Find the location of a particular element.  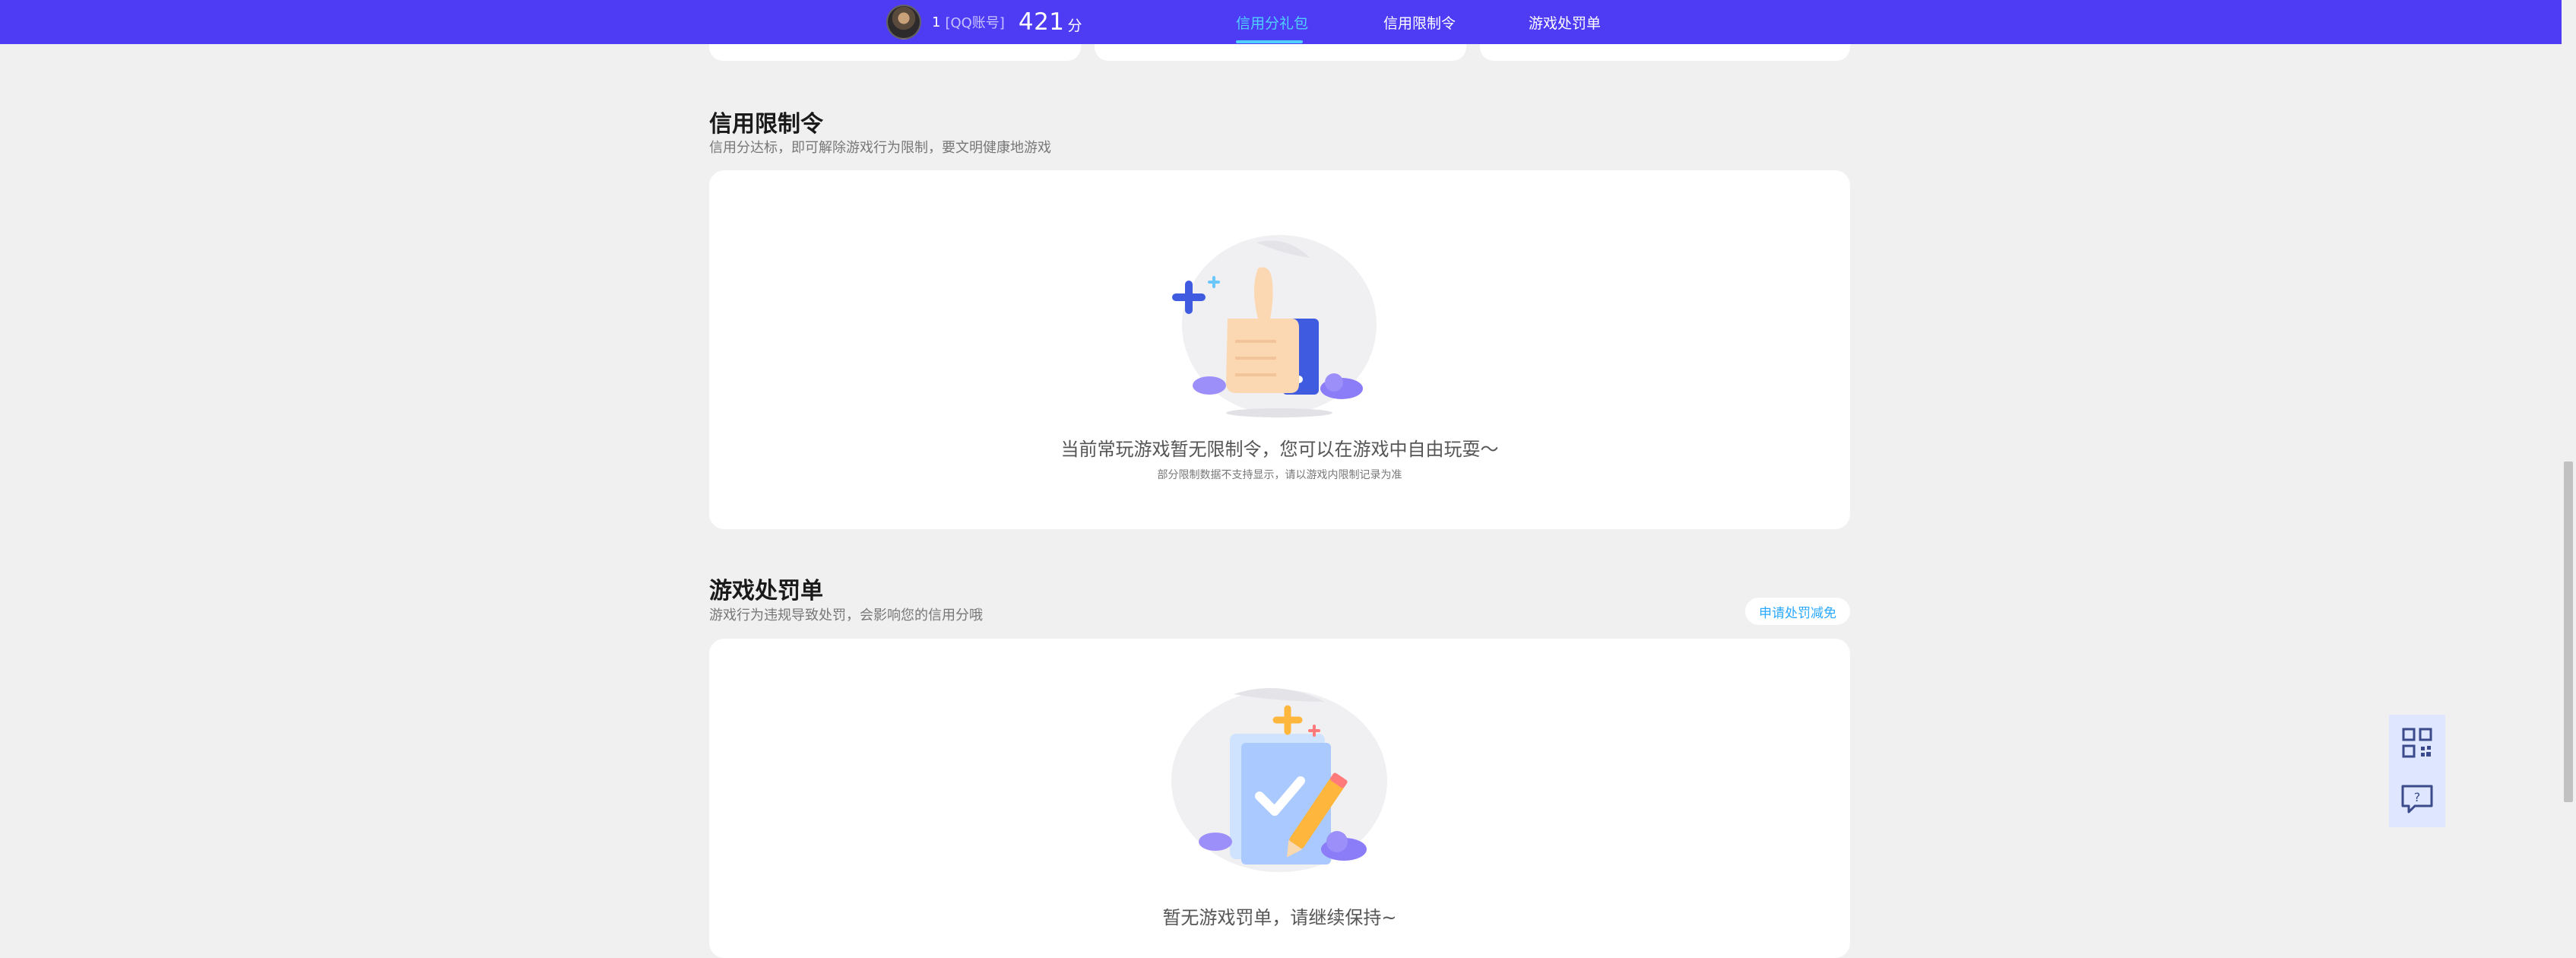

scrollbar-thumb is located at coordinates (2568, 632).